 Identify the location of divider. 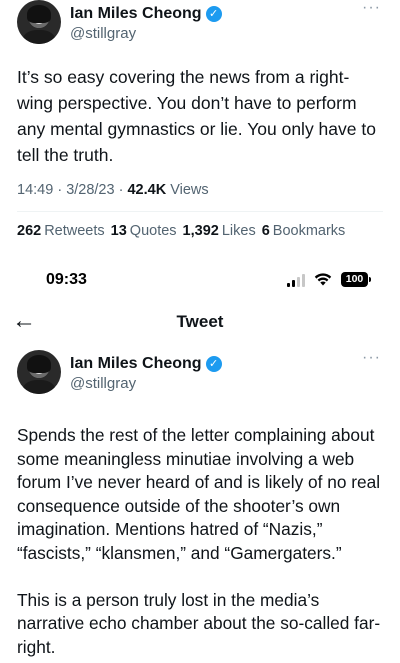
(200, 211).